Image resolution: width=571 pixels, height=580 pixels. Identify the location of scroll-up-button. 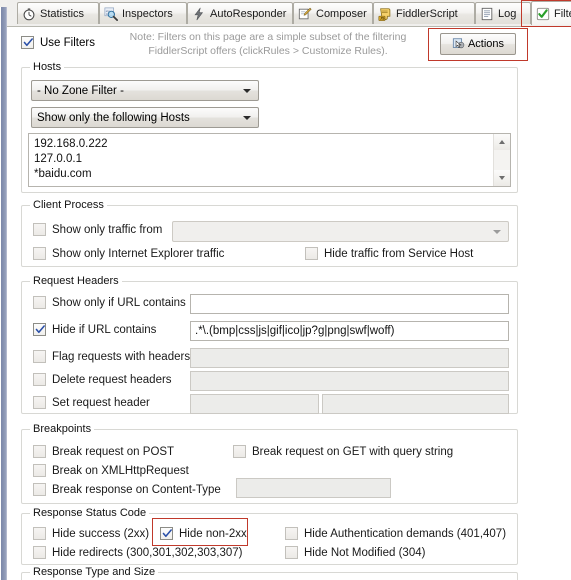
(502, 142).